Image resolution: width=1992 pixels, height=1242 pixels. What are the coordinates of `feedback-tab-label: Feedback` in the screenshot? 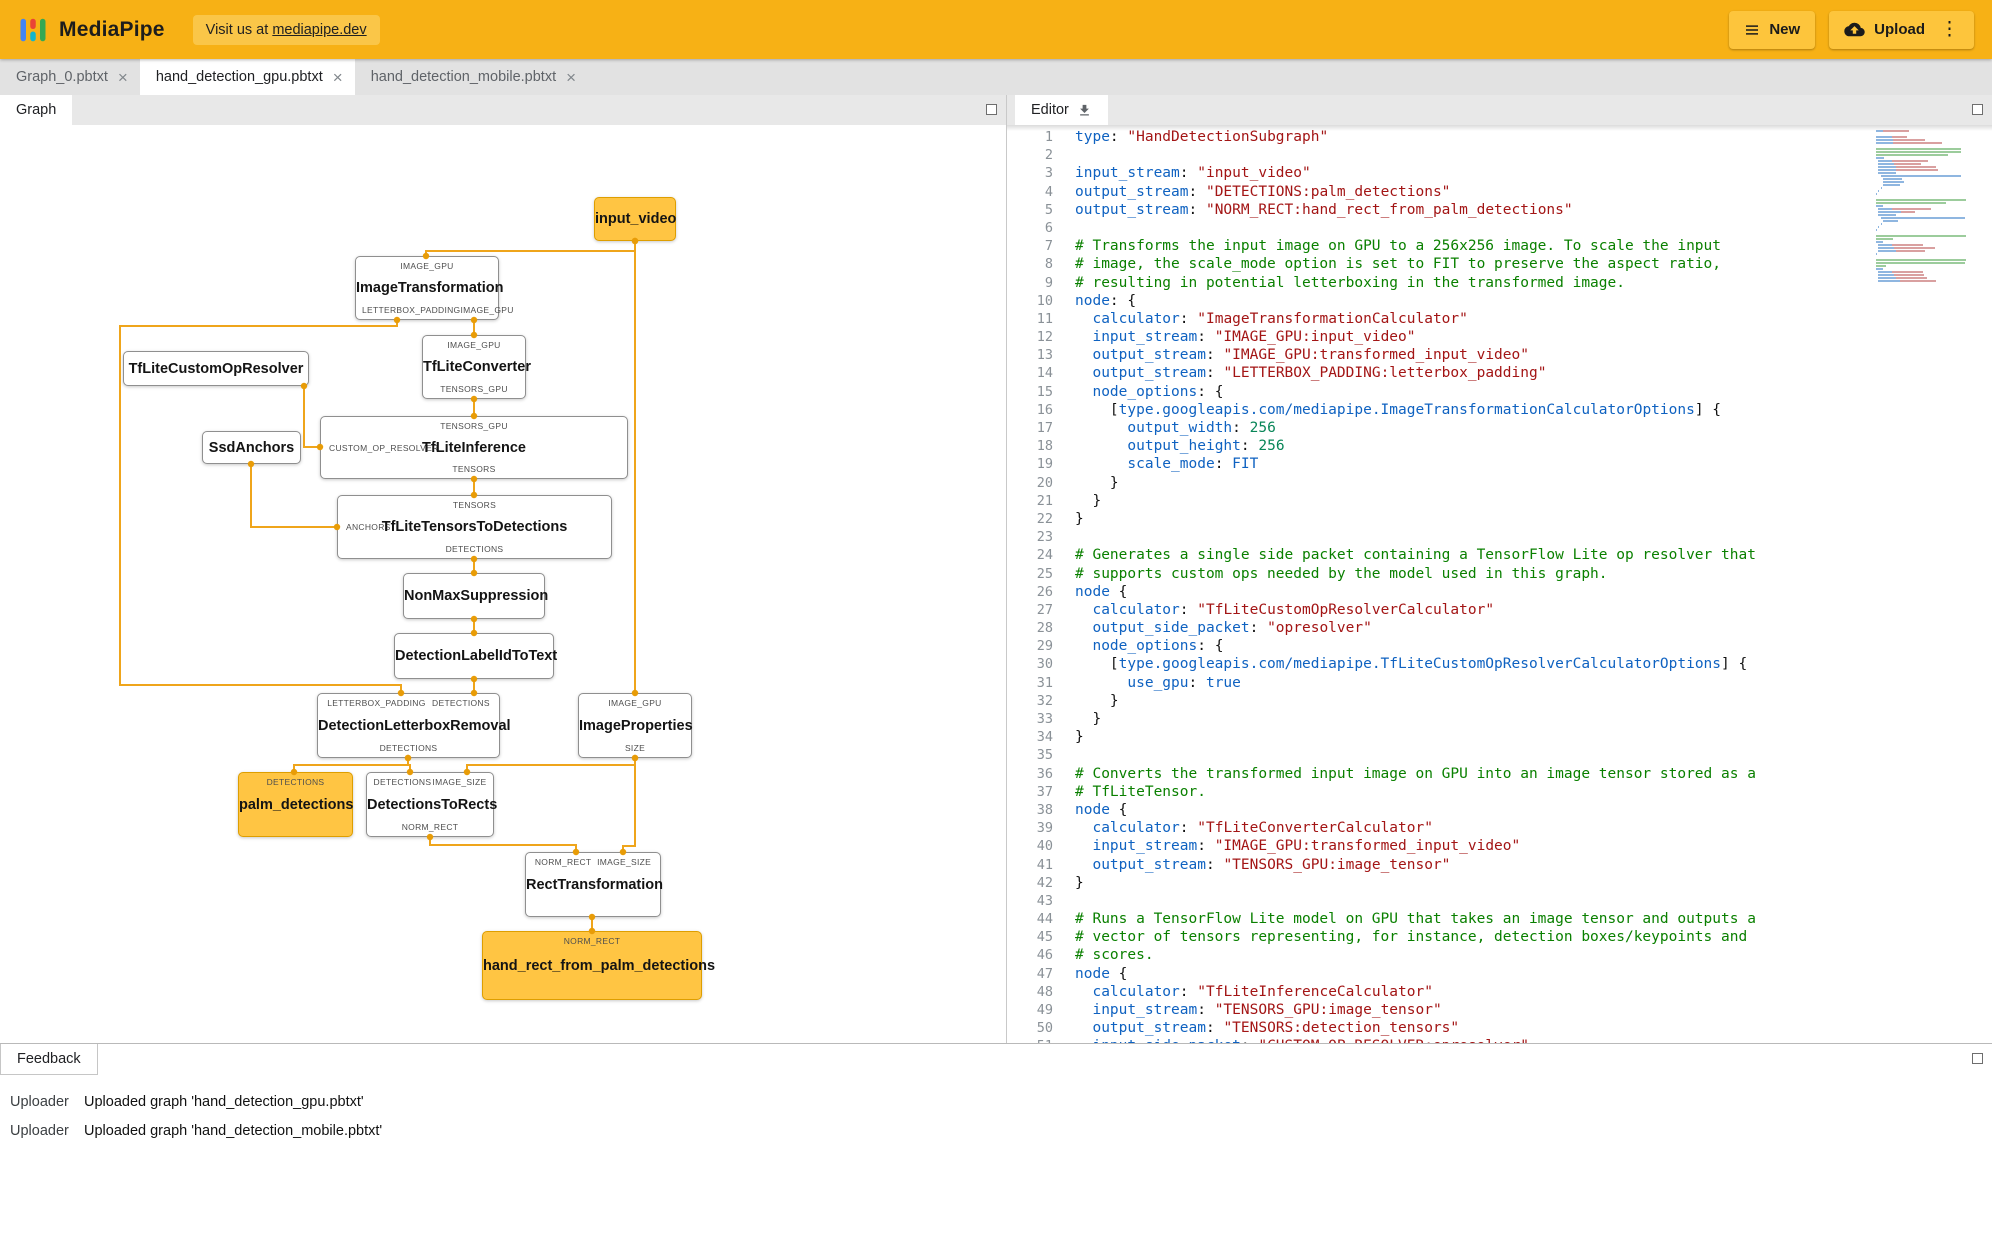 It's located at (49, 1059).